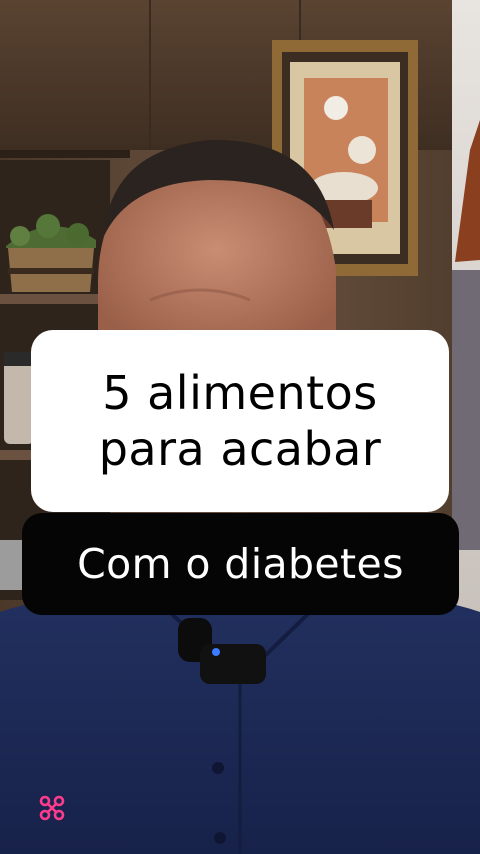 The height and width of the screenshot is (854, 480). Describe the element at coordinates (52, 808) in the screenshot. I see `brand-watermark-icon` at that location.